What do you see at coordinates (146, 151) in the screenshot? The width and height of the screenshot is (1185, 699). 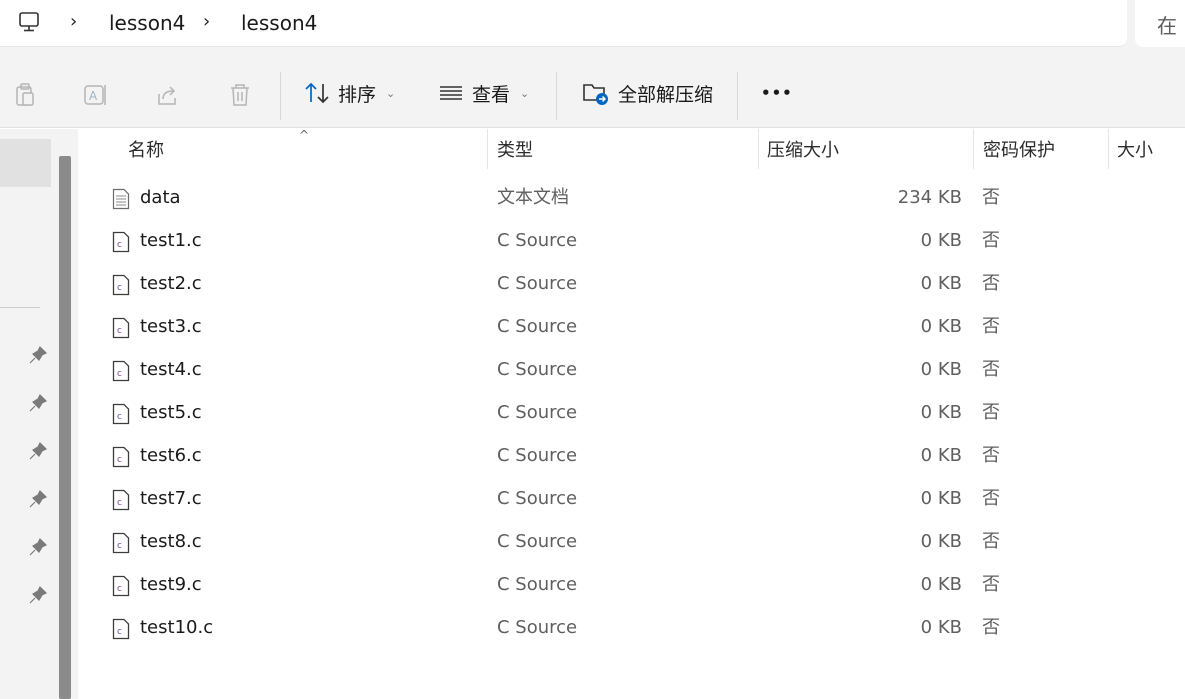 I see `column-header-name: 名称` at bounding box center [146, 151].